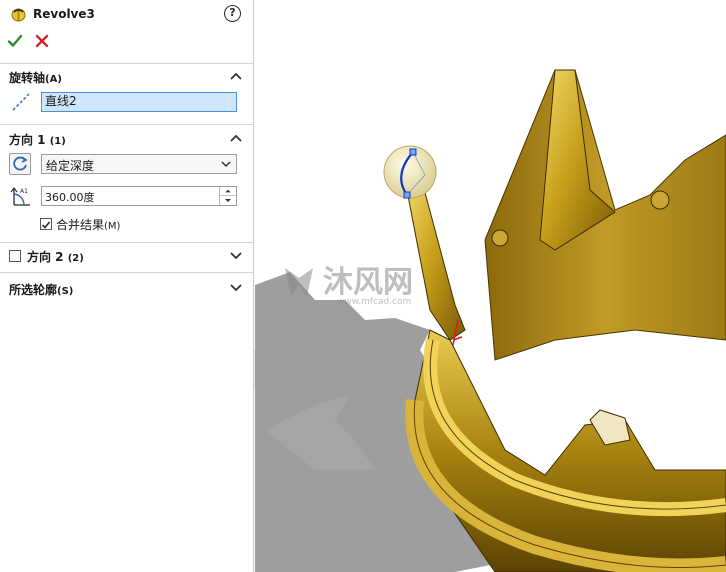 This screenshot has width=726, height=572. What do you see at coordinates (42, 41) in the screenshot?
I see `cancel-x-icon` at bounding box center [42, 41].